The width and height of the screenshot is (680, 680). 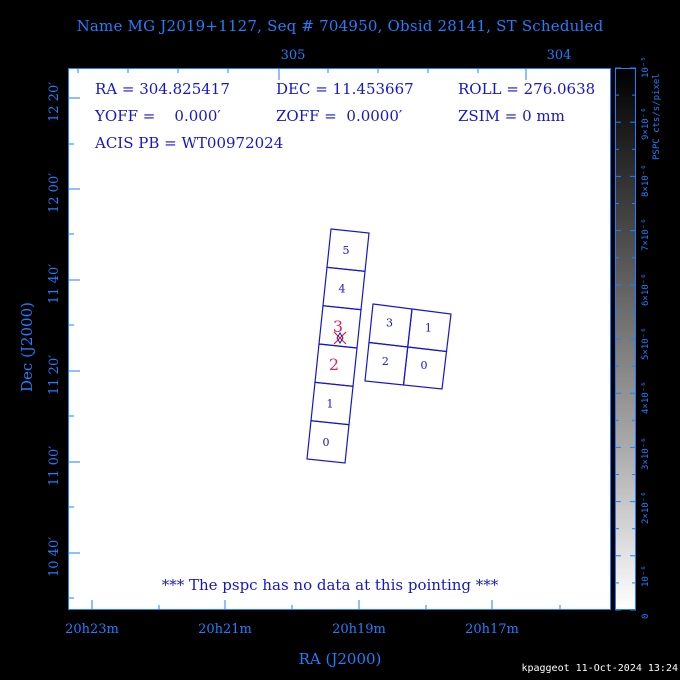 What do you see at coordinates (158, 116) in the screenshot?
I see `info-yoff: YOFF = 0.000′` at bounding box center [158, 116].